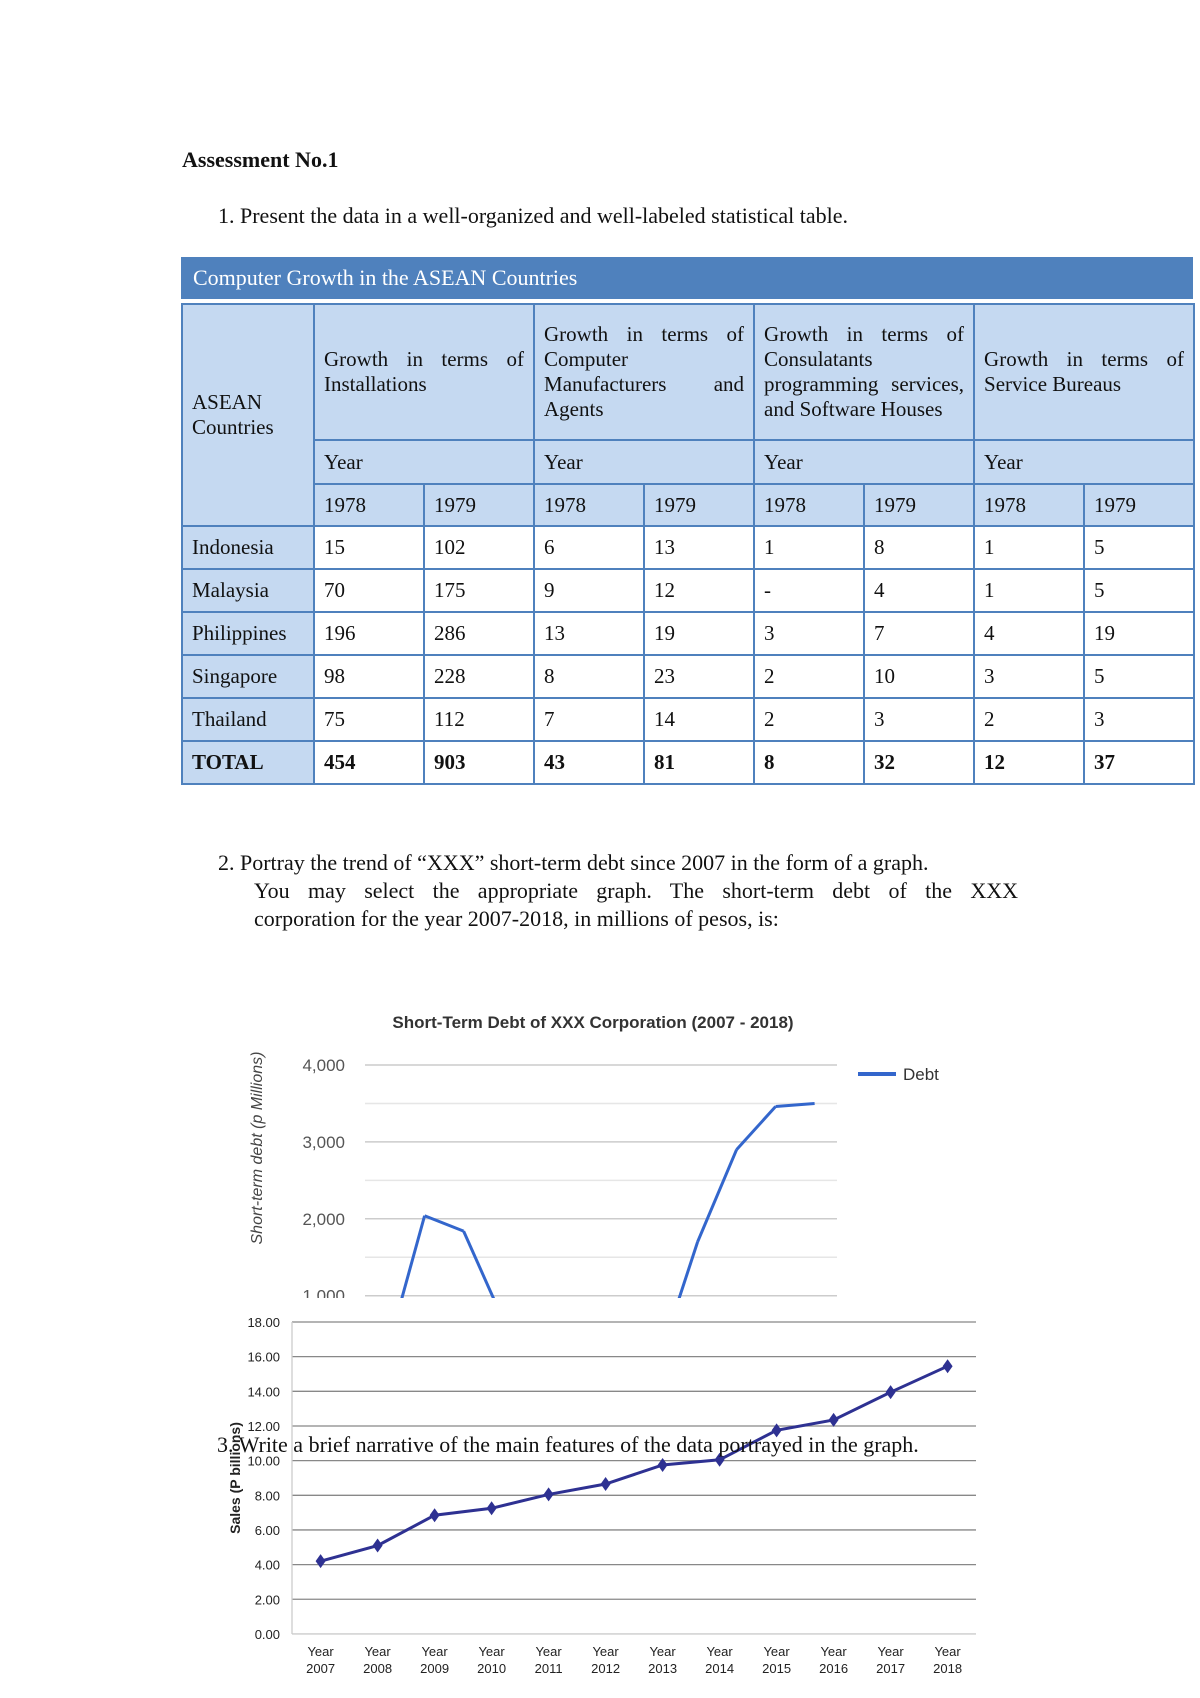 This screenshot has height=1698, width=1200. What do you see at coordinates (589, 547) in the screenshot?
I see `value-cell: 6` at bounding box center [589, 547].